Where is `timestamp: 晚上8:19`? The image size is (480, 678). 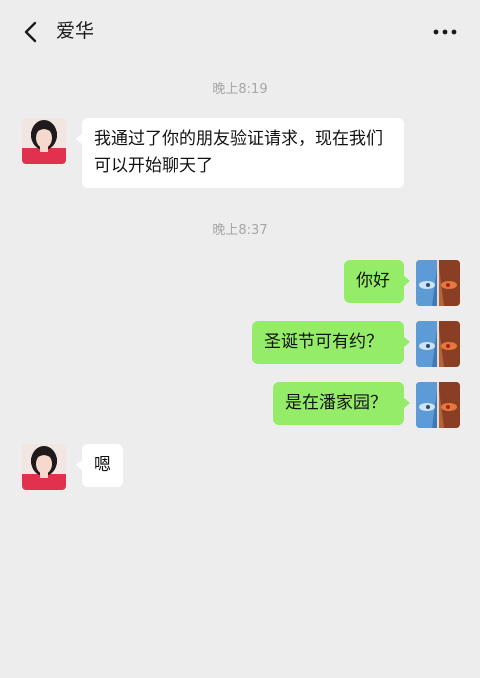 timestamp: 晚上8:19 is located at coordinates (240, 89).